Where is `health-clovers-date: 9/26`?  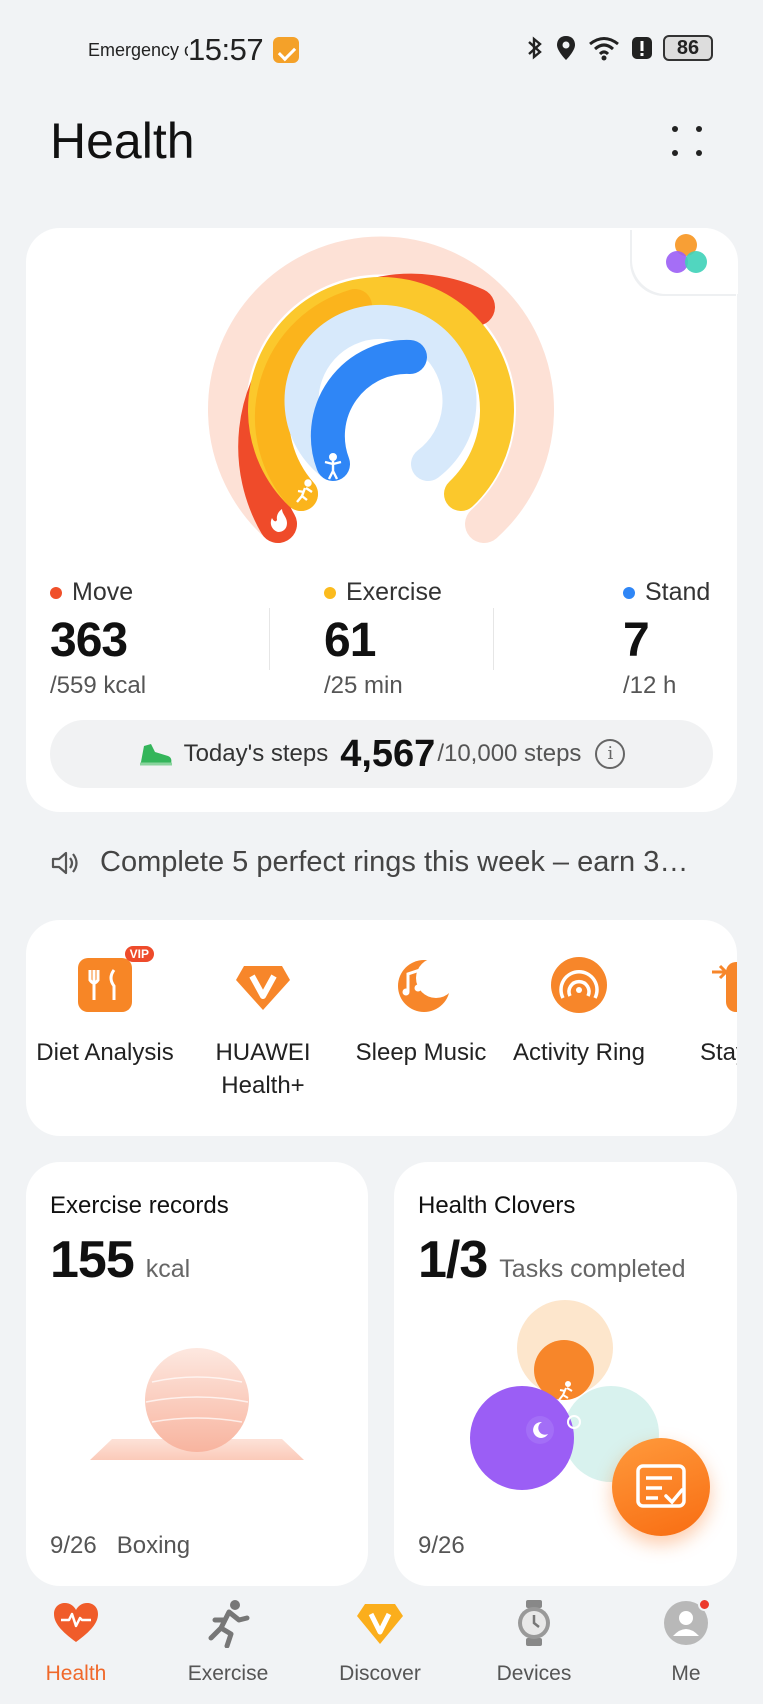 health-clovers-date: 9/26 is located at coordinates (441, 1545).